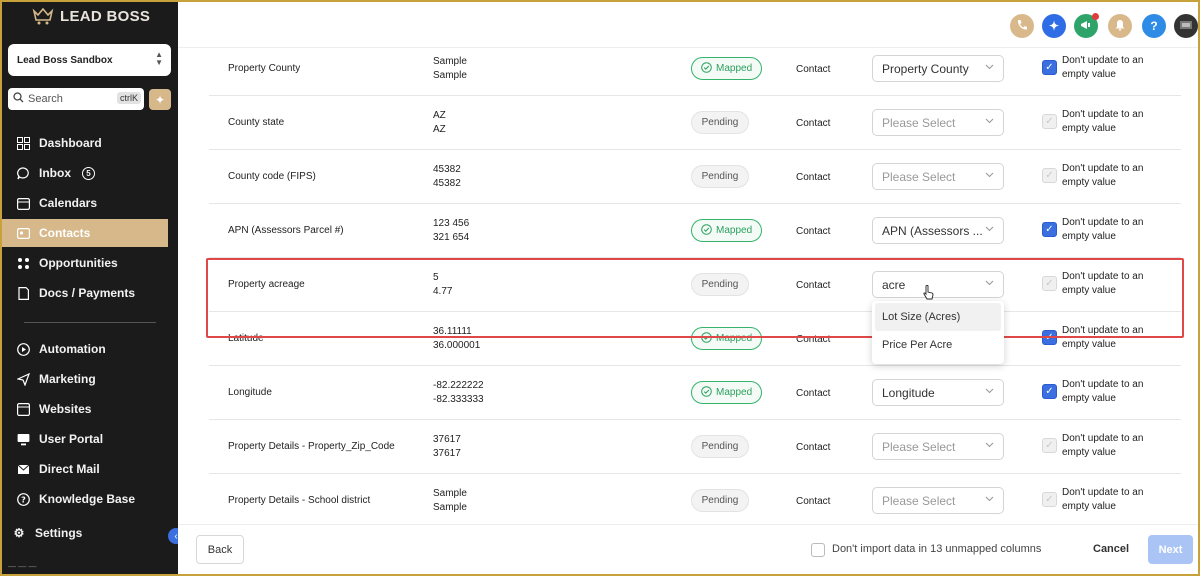 The image size is (1200, 576). I want to click on nav-item-dashboard: Dashboard, so click(85, 143).